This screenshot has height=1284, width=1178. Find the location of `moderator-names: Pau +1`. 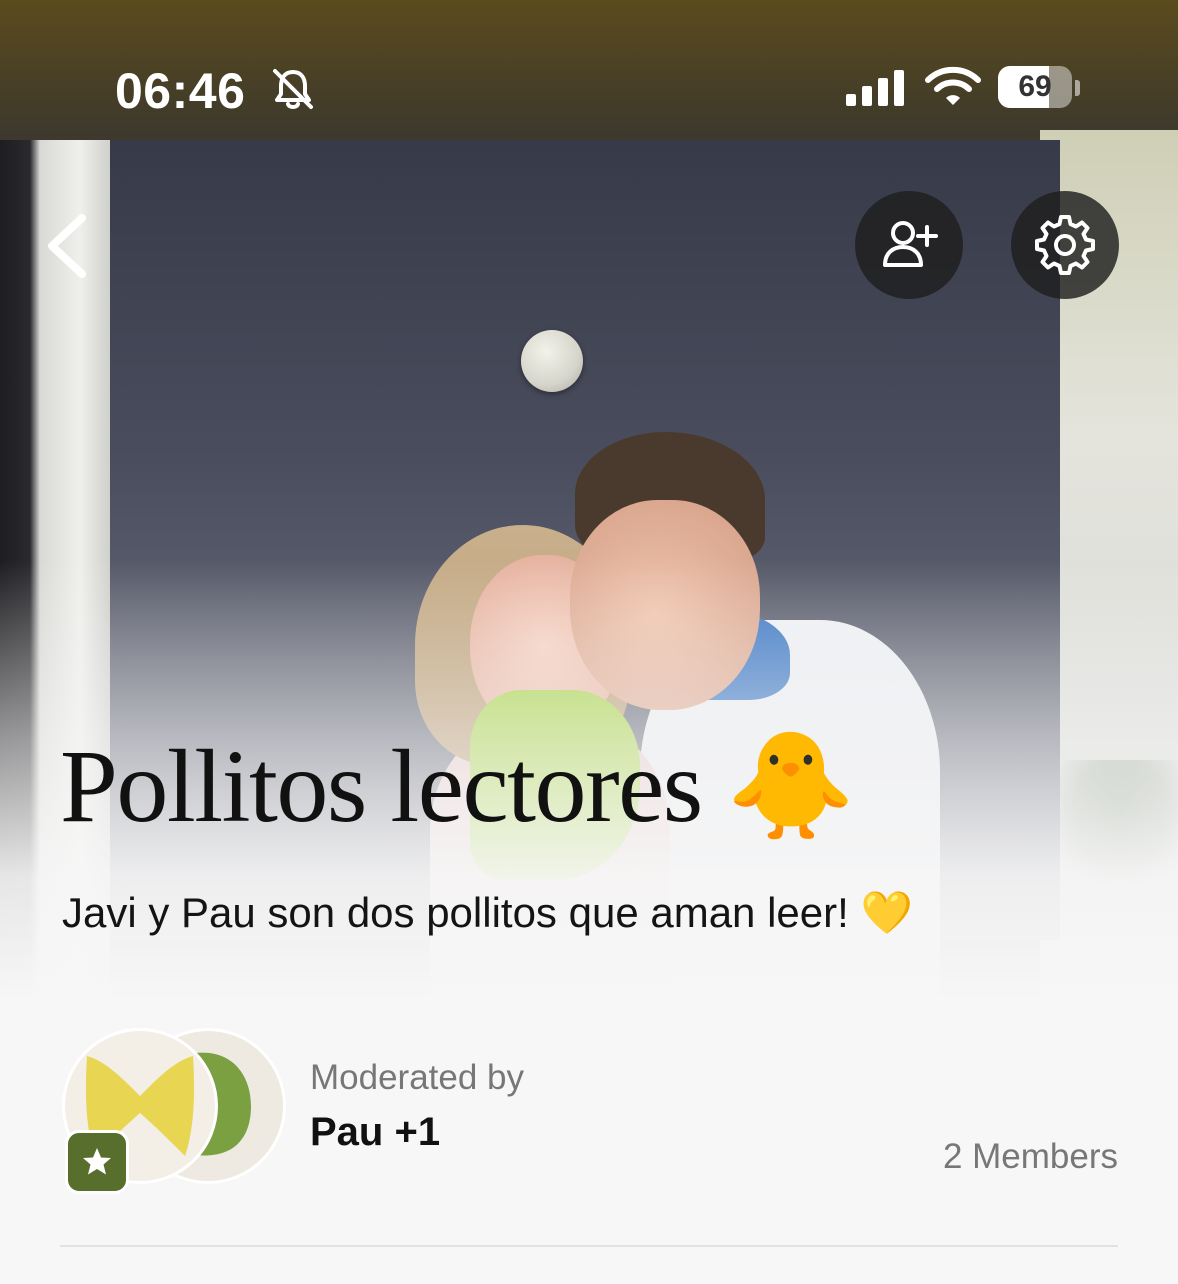

moderator-names: Pau +1 is located at coordinates (375, 1132).